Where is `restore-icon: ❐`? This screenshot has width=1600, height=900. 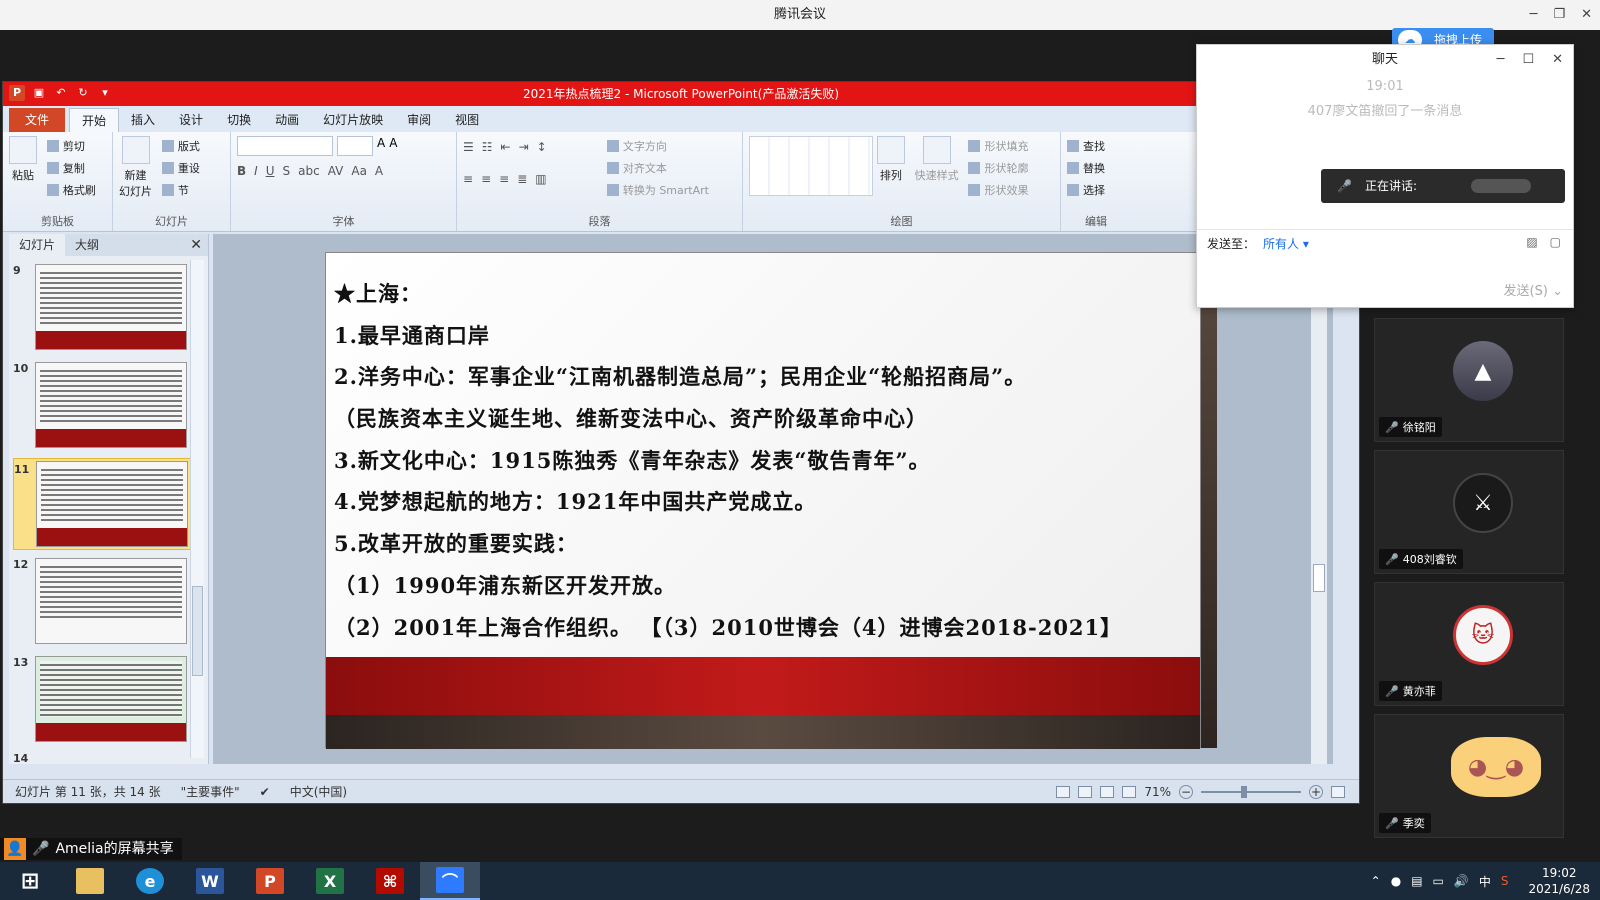
restore-icon: ❐ is located at coordinates (1559, 15).